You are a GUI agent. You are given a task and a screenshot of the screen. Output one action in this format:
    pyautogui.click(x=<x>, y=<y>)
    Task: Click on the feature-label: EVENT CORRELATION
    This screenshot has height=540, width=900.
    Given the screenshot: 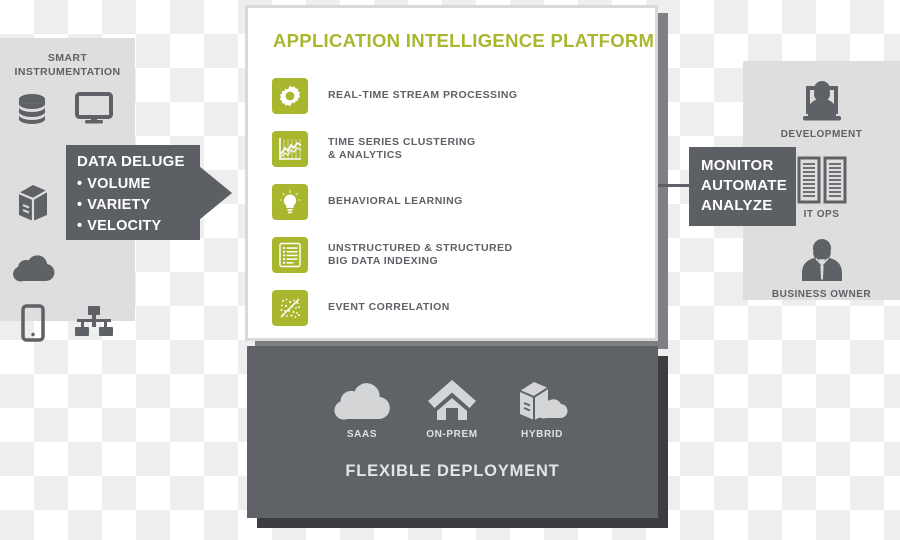 What is the action you would take?
    pyautogui.click(x=389, y=307)
    